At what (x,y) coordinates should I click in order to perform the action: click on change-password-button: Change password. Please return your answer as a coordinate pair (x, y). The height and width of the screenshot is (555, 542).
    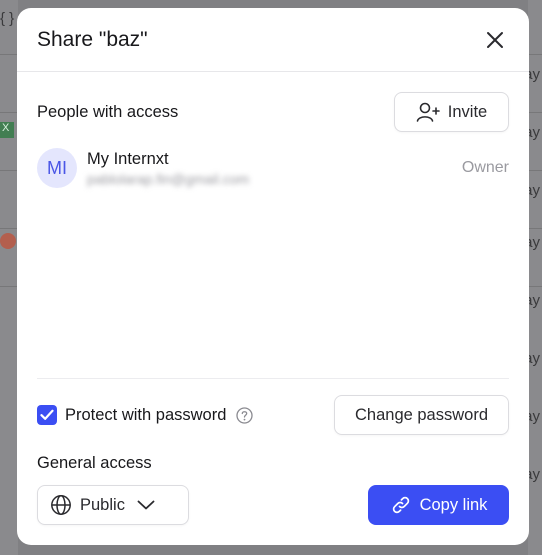
    Looking at the image, I should click on (421, 415).